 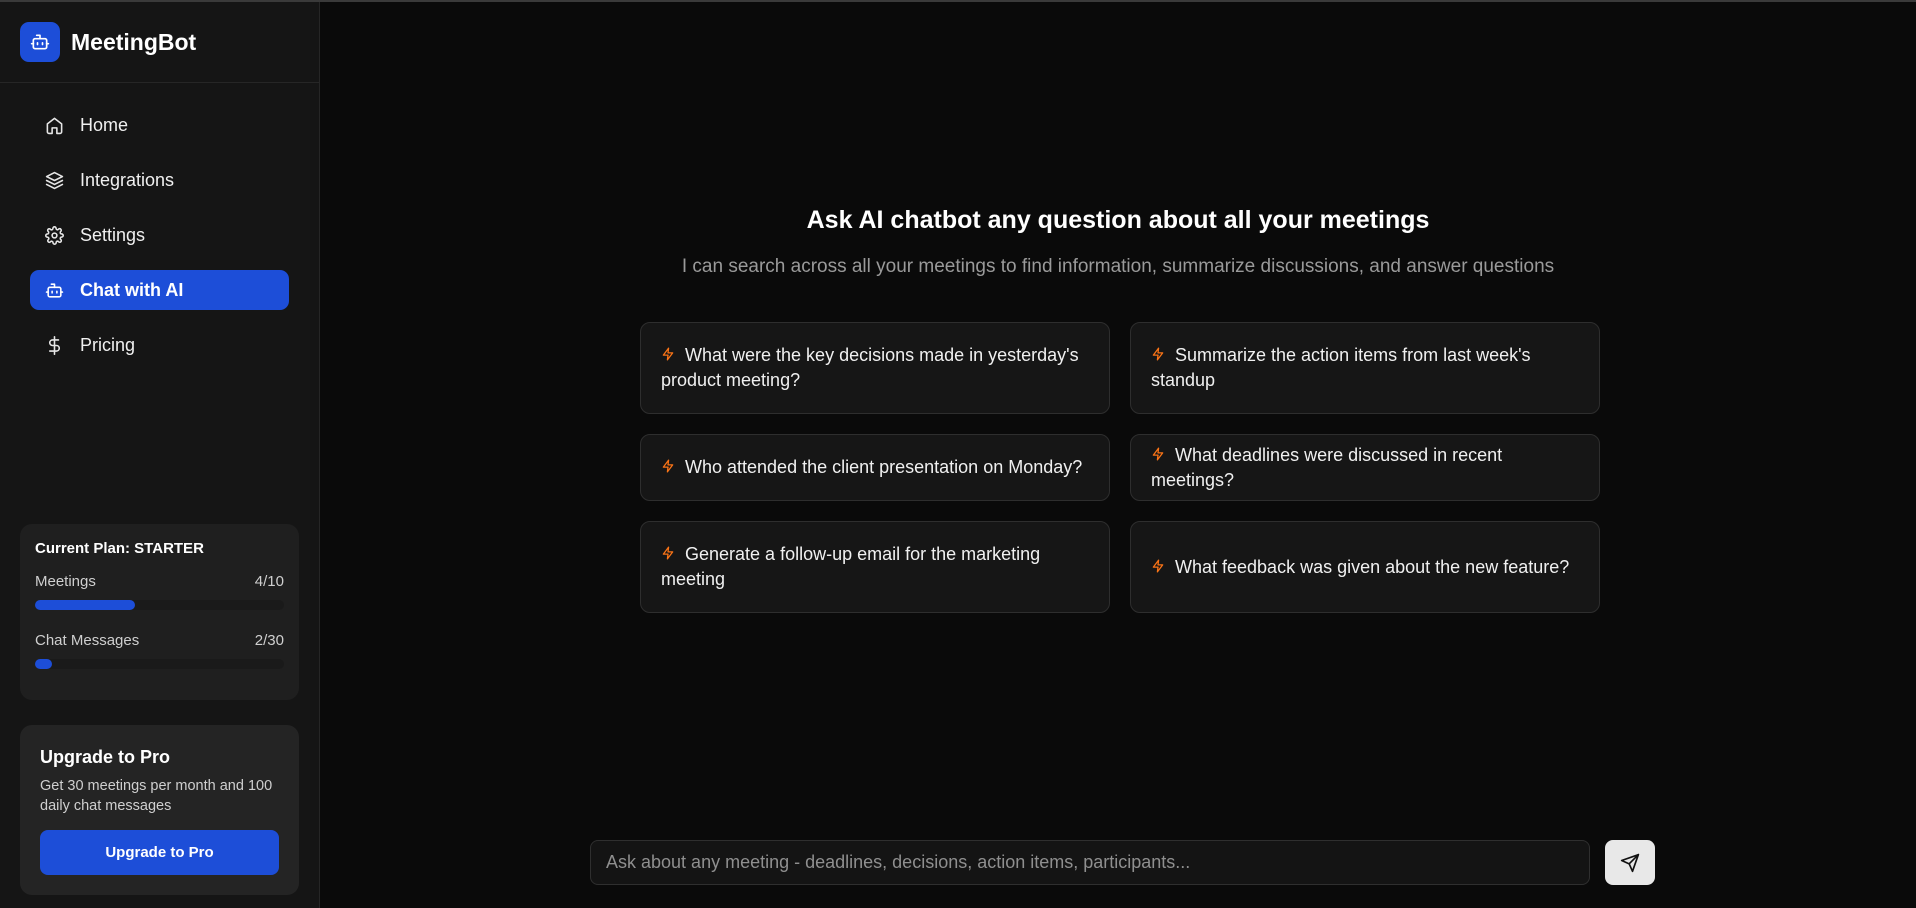 I want to click on app-name: MeetingBot, so click(x=134, y=41).